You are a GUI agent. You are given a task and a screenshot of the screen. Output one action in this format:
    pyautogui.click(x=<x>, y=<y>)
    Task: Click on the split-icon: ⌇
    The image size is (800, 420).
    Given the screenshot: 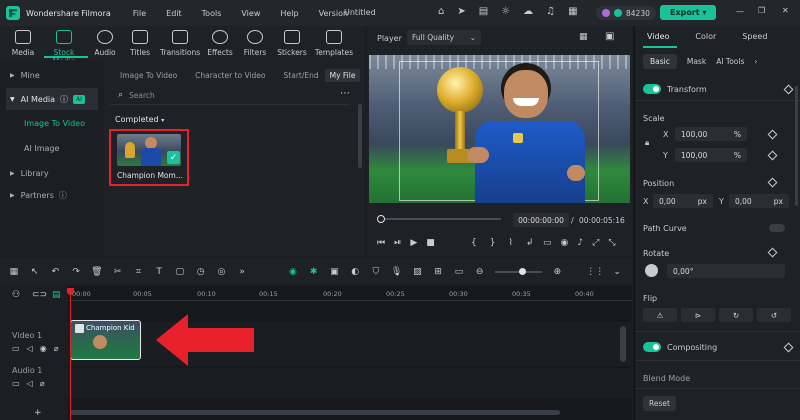 What is the action you would take?
    pyautogui.click(x=510, y=243)
    